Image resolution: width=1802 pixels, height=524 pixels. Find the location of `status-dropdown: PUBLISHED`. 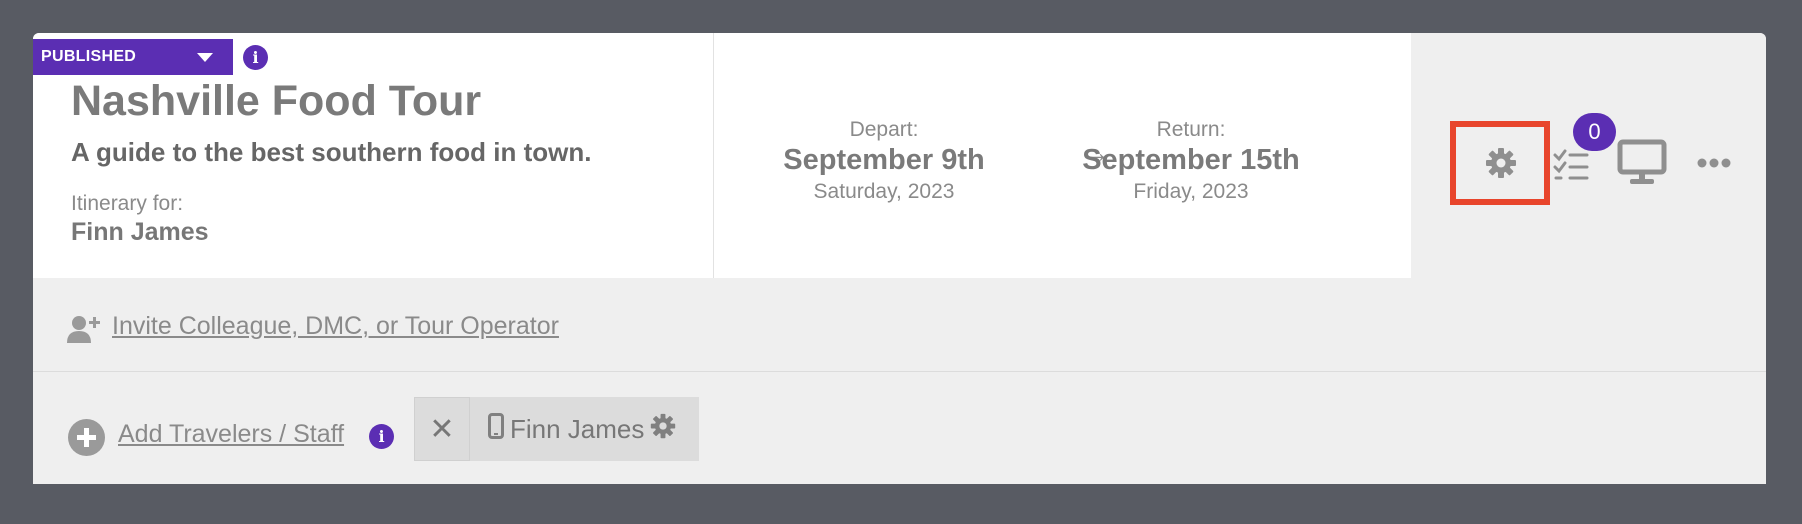

status-dropdown: PUBLISHED is located at coordinates (133, 57).